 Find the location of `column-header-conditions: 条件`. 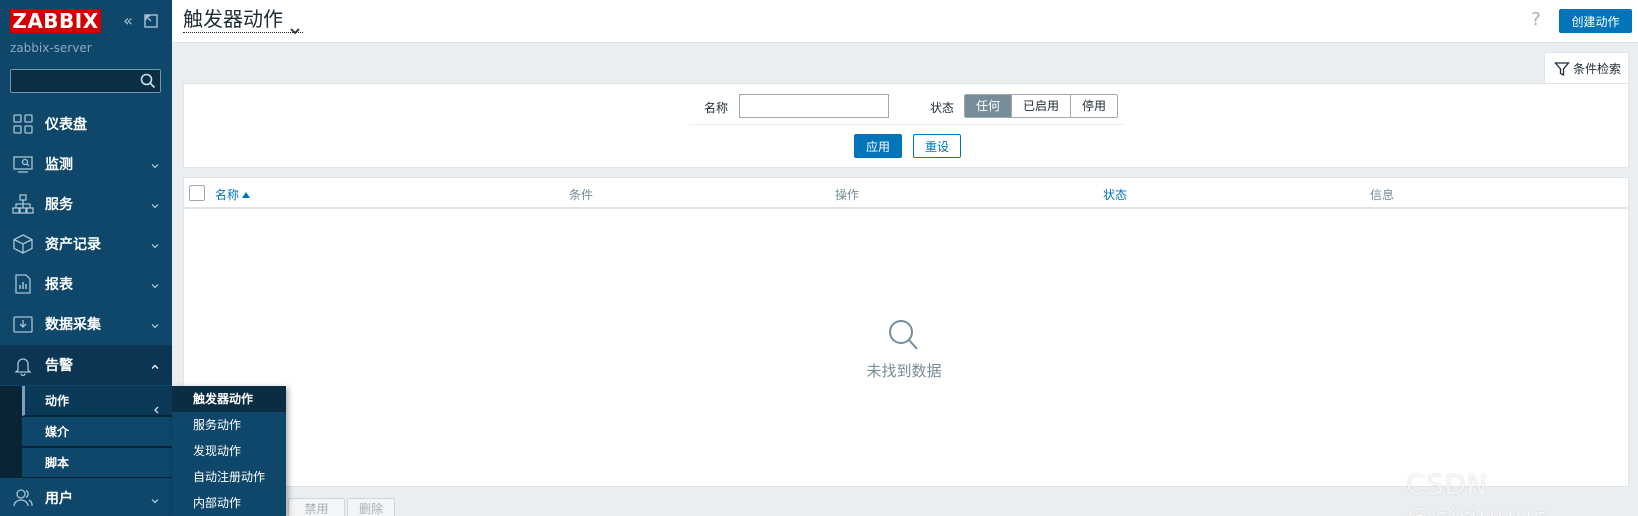

column-header-conditions: 条件 is located at coordinates (581, 195).